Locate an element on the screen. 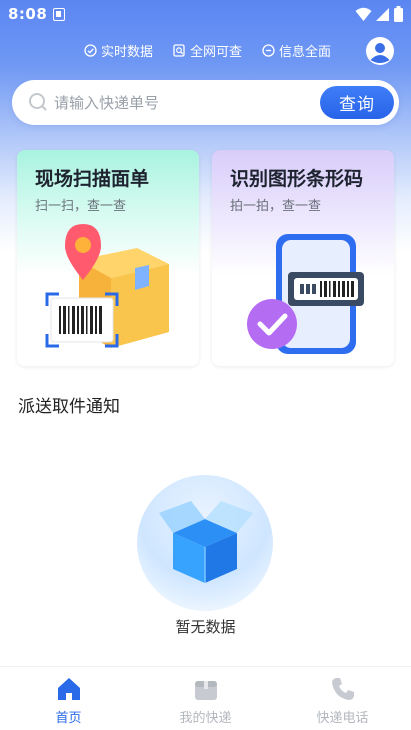 The image size is (411, 730). feature-label: 信息全面 is located at coordinates (305, 52).